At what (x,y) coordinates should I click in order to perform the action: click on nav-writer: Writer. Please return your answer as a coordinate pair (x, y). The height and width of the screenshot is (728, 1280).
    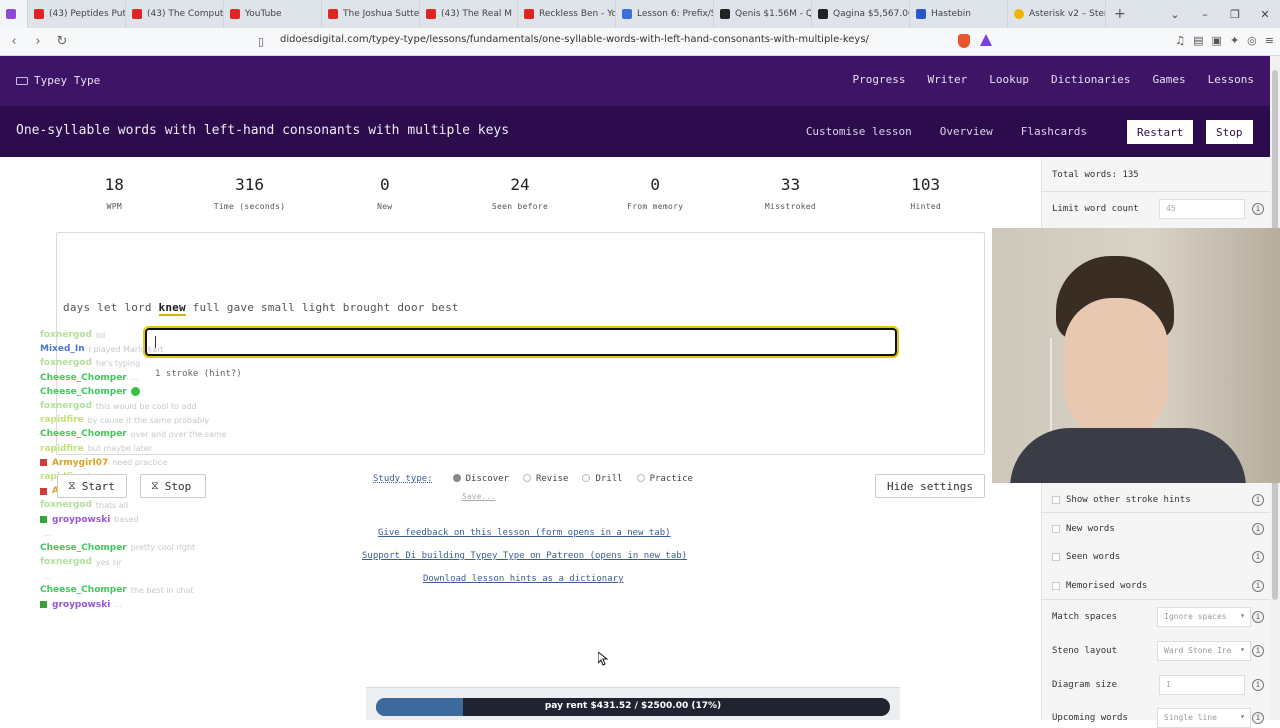
    Looking at the image, I should click on (948, 79).